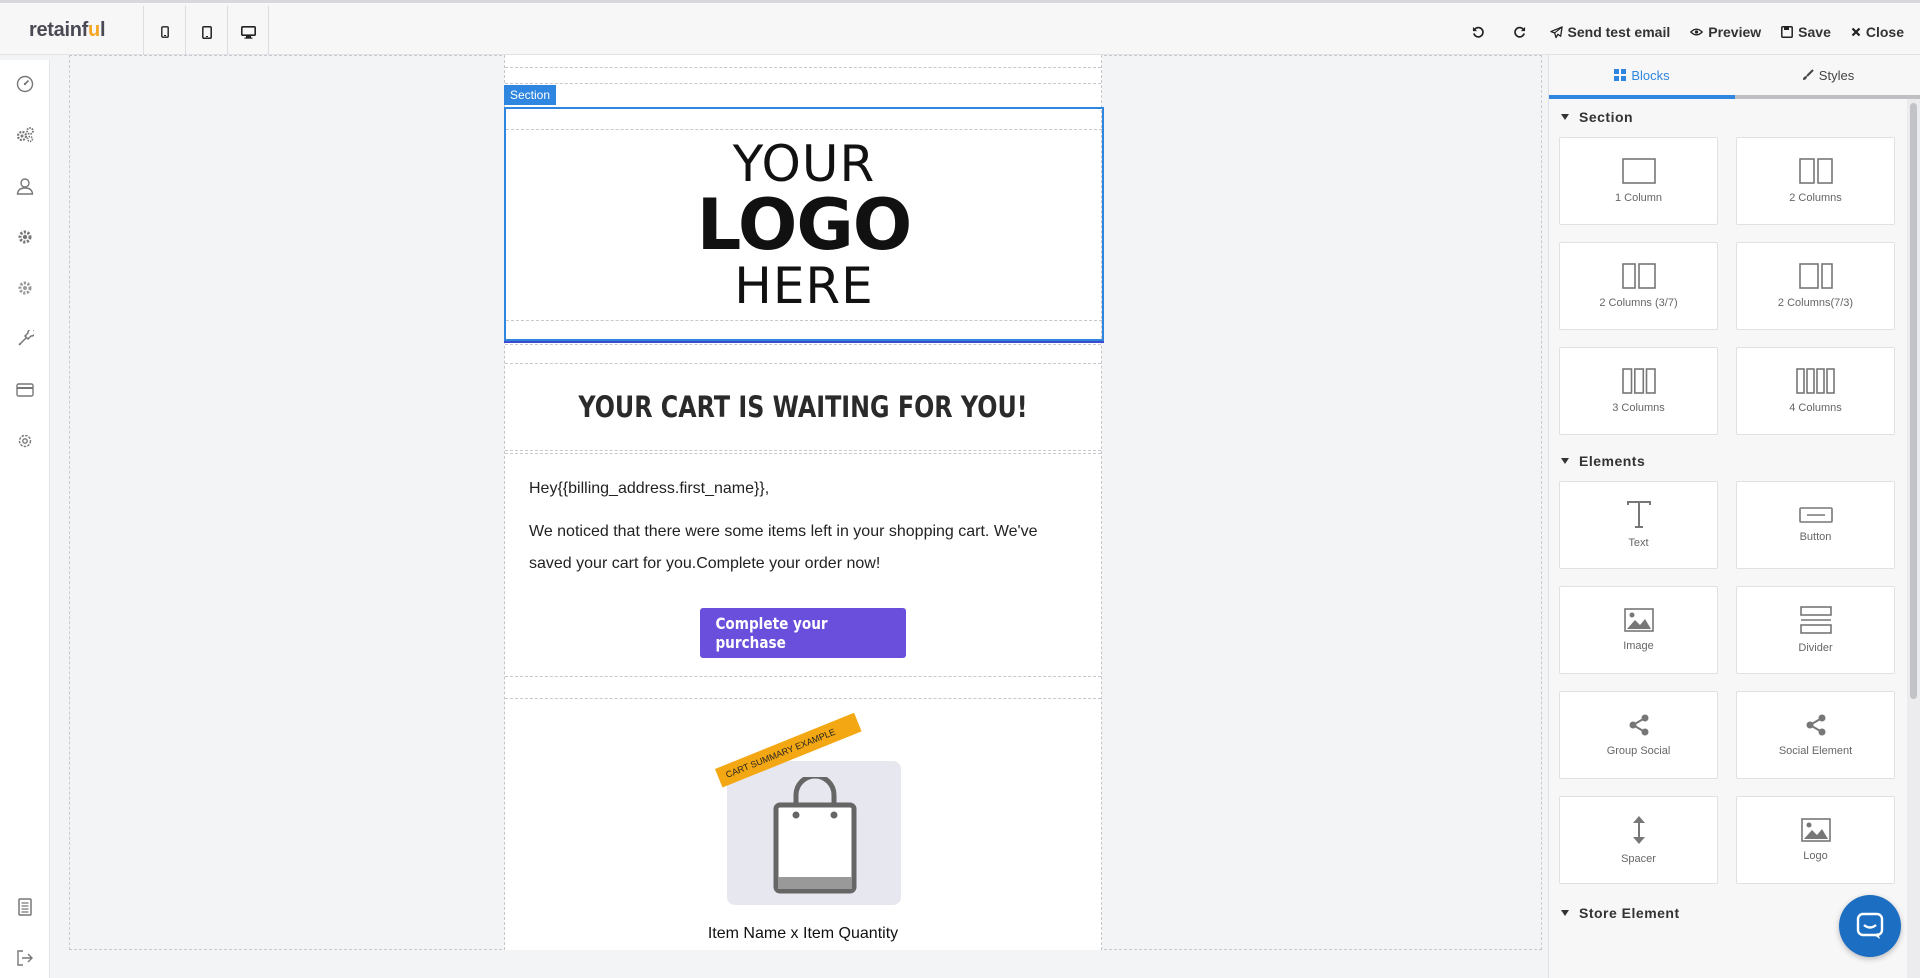 The image size is (1920, 978). I want to click on undo-icon, so click(1478, 32).